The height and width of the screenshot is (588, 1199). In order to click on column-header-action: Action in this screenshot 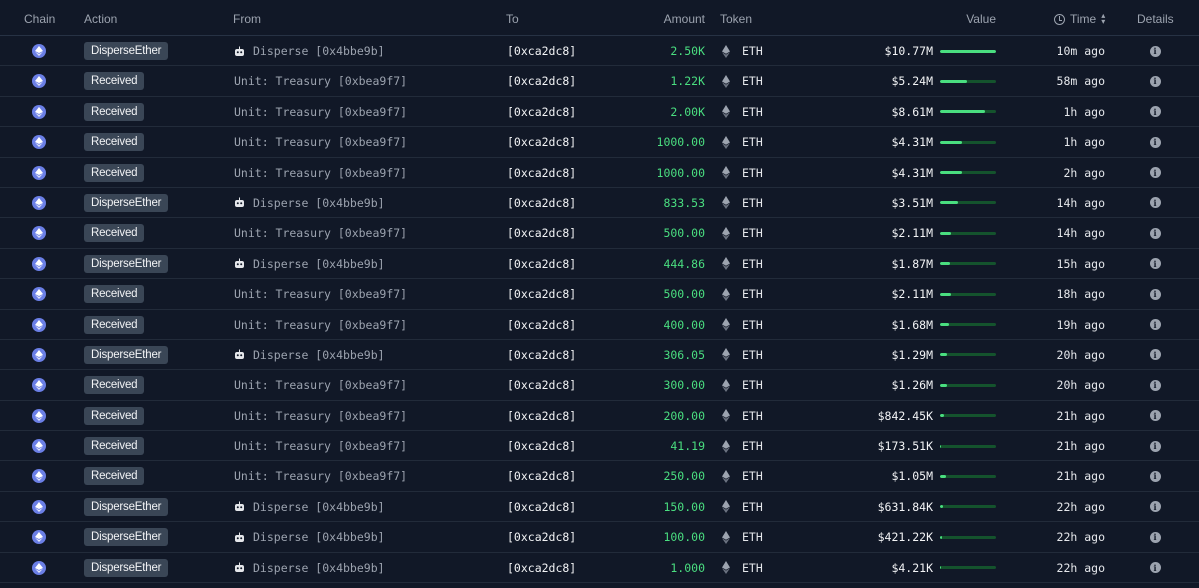, I will do `click(100, 19)`.